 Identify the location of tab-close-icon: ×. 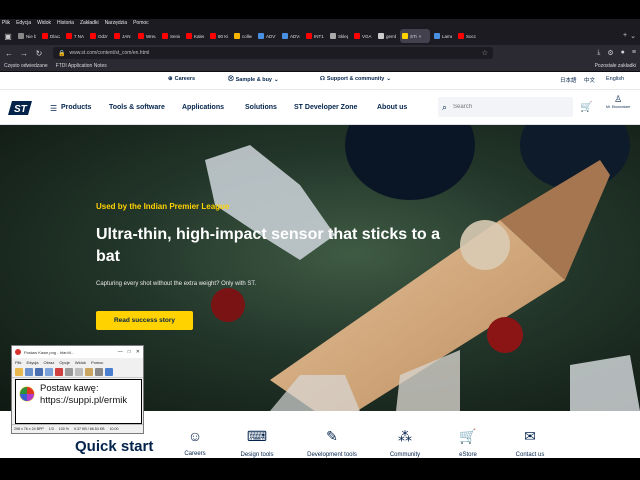
(420, 36).